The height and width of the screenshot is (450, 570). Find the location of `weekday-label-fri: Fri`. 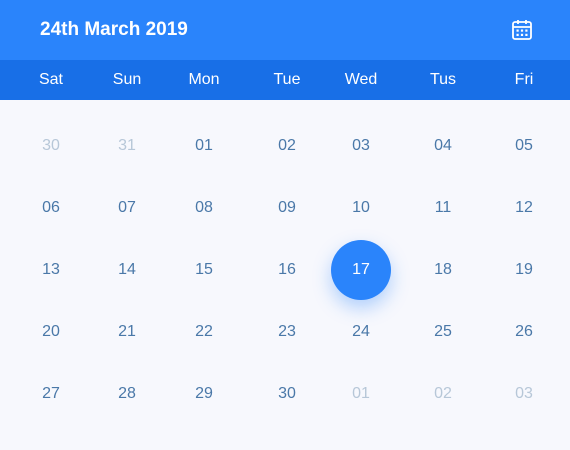

weekday-label-fri: Fri is located at coordinates (524, 79).